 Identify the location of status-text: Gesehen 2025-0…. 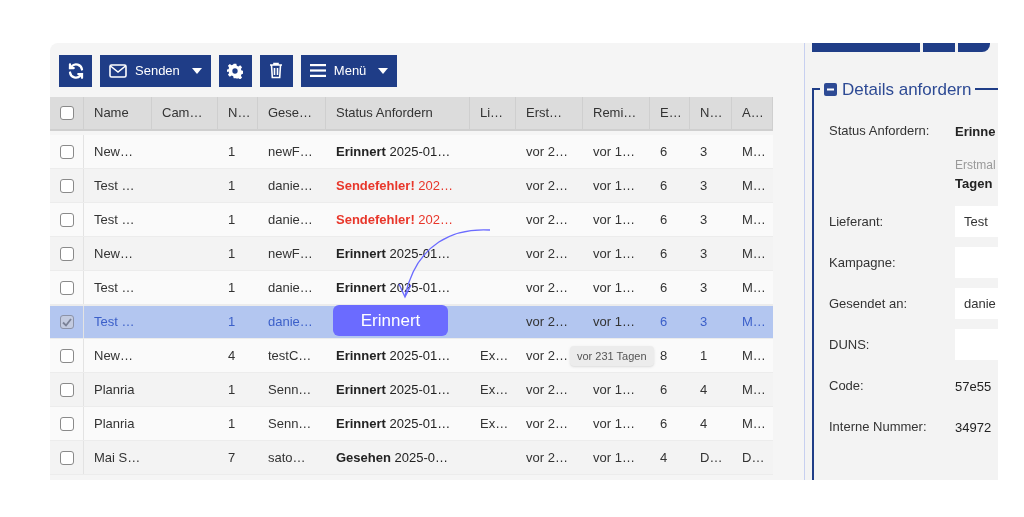
(392, 457).